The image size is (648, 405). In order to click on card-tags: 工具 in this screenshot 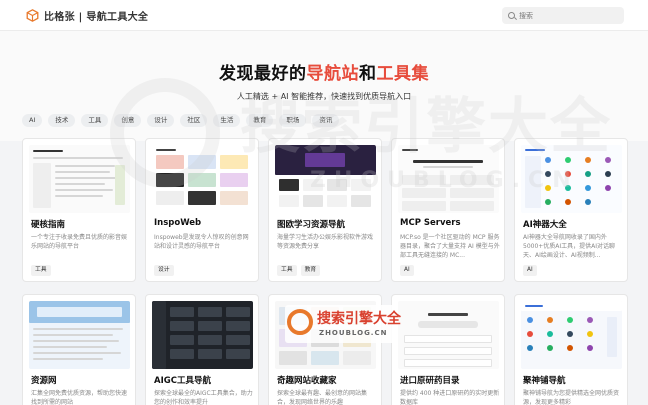, I will do `click(41, 270)`.